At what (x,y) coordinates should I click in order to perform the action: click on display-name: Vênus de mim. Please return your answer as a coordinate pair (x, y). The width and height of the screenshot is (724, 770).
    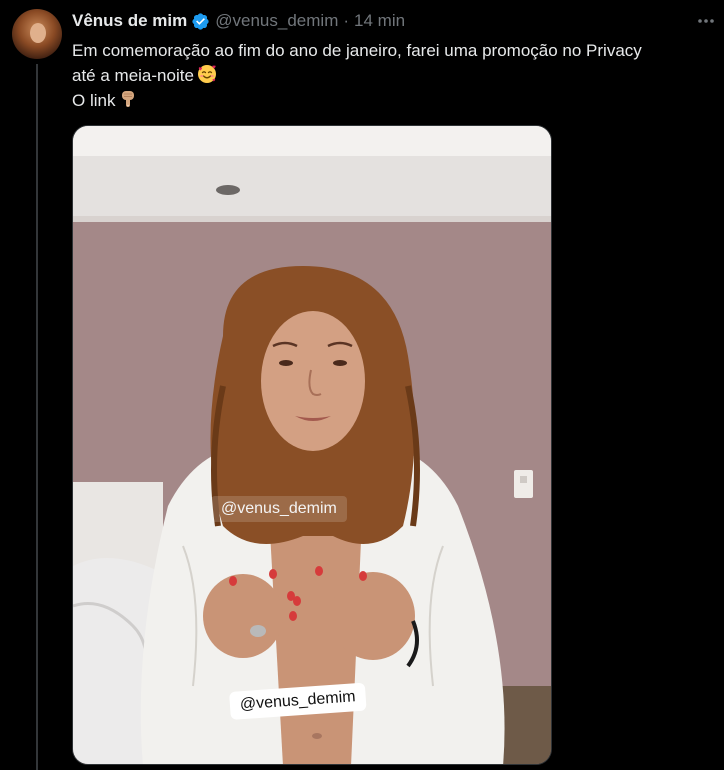
    Looking at the image, I should click on (129, 21).